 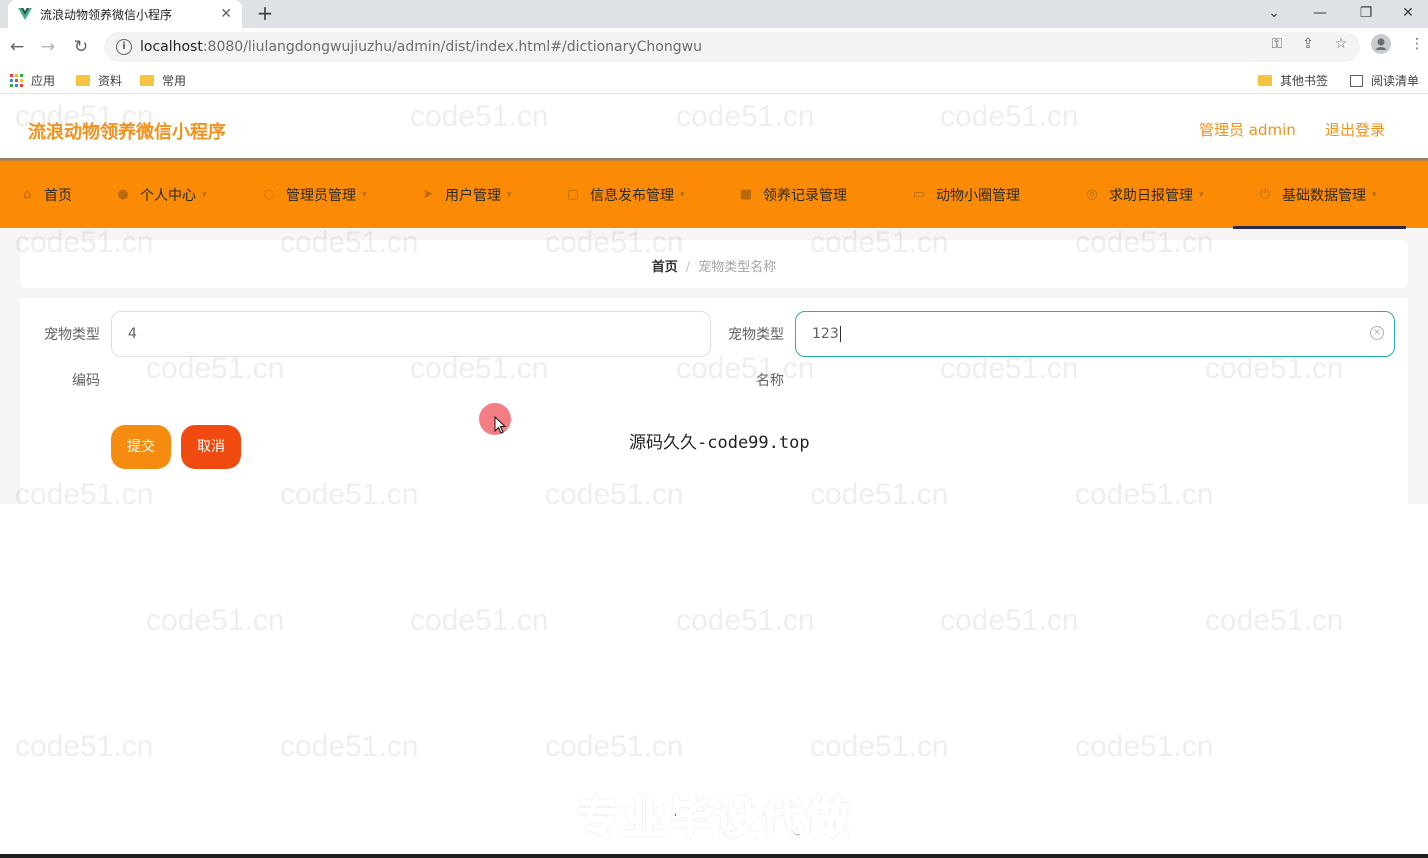 What do you see at coordinates (1247, 130) in the screenshot?
I see `admin-label: 管理员 admin` at bounding box center [1247, 130].